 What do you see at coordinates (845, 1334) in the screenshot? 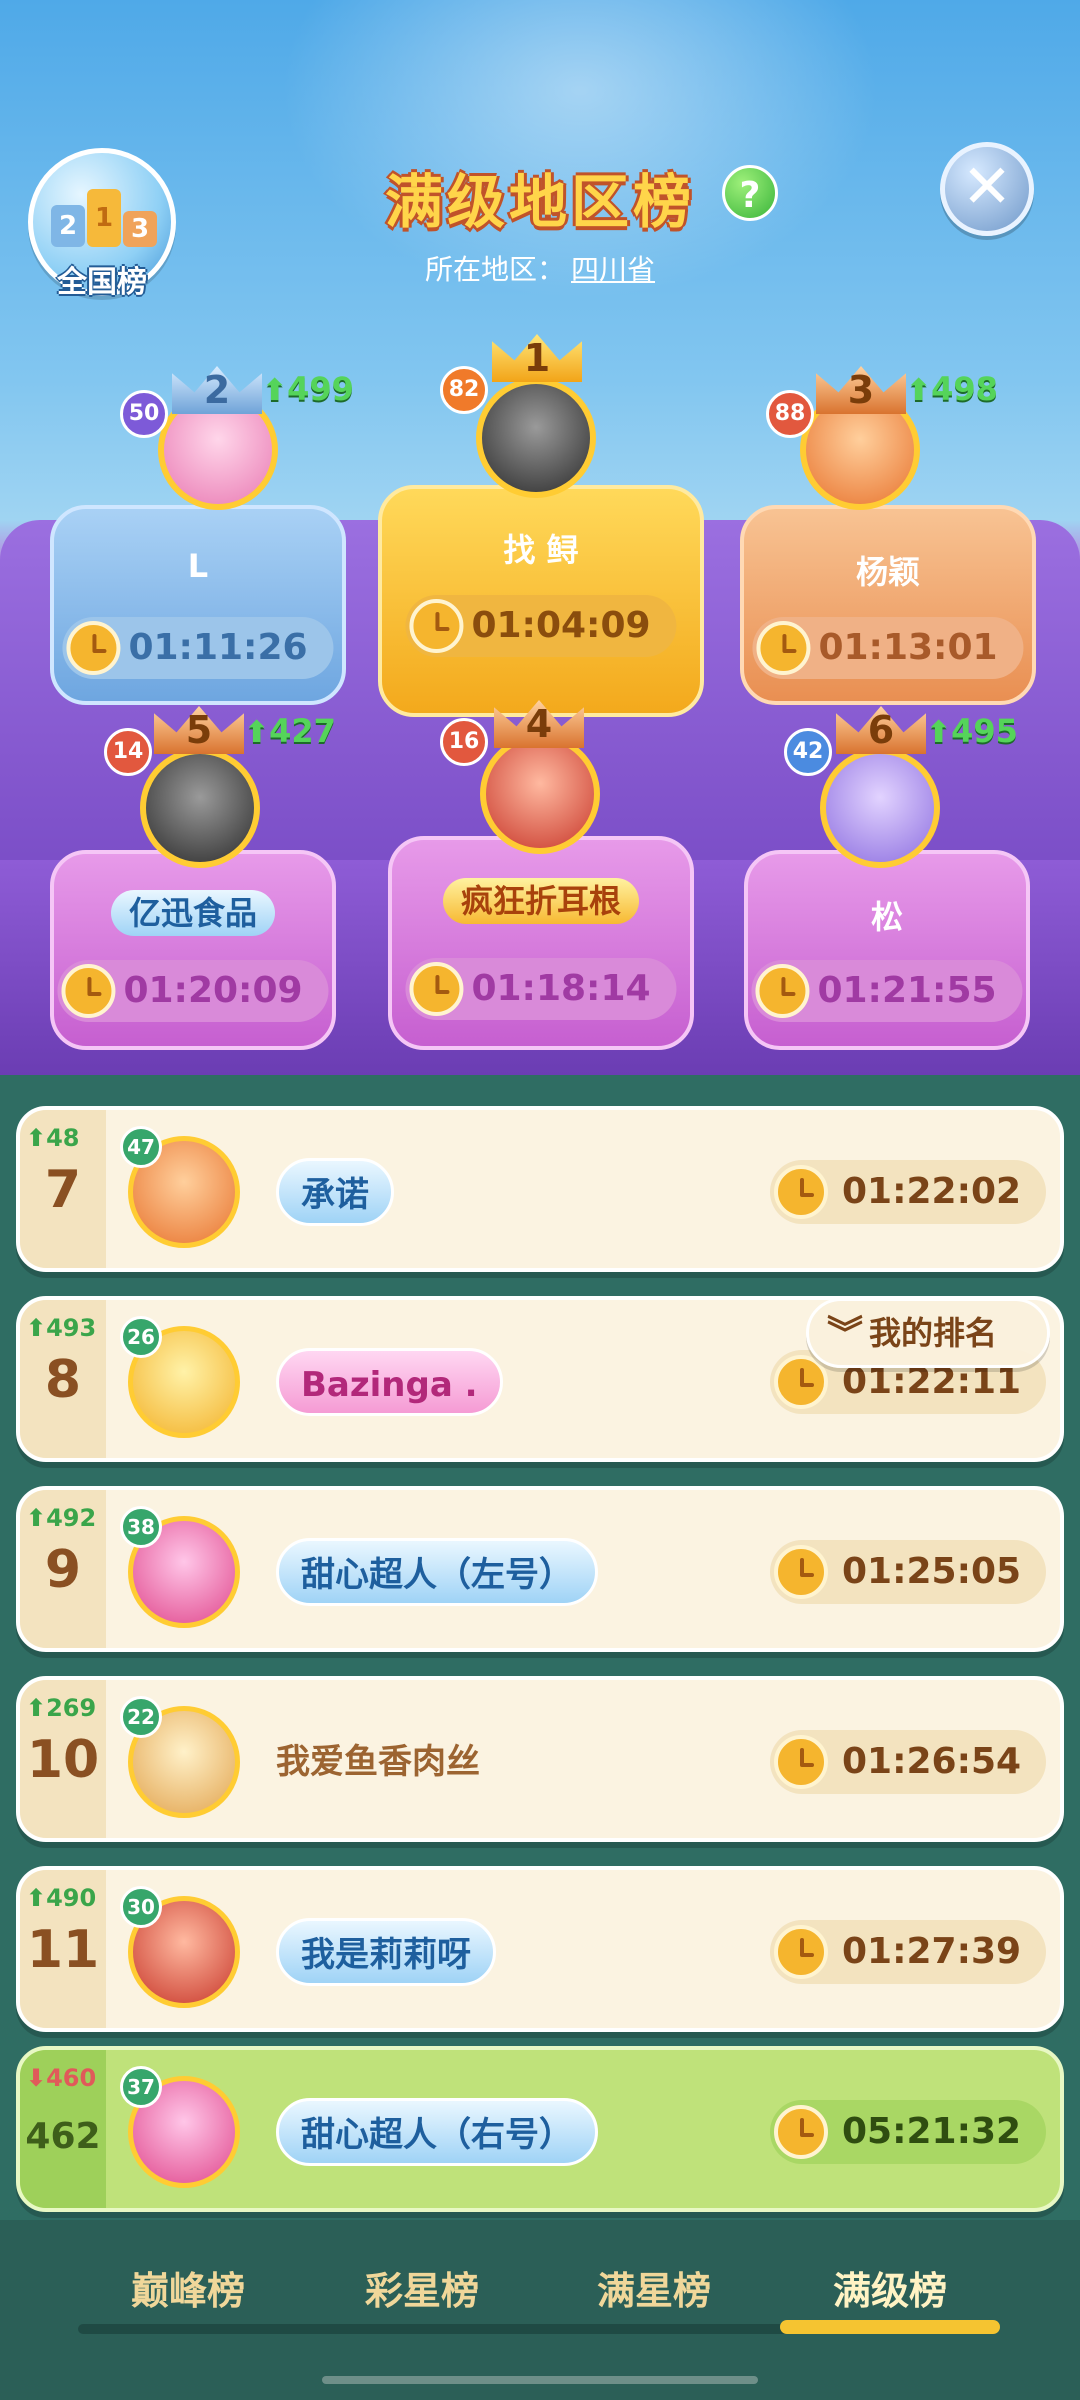
I see `chevron-down-icon: ︾` at bounding box center [845, 1334].